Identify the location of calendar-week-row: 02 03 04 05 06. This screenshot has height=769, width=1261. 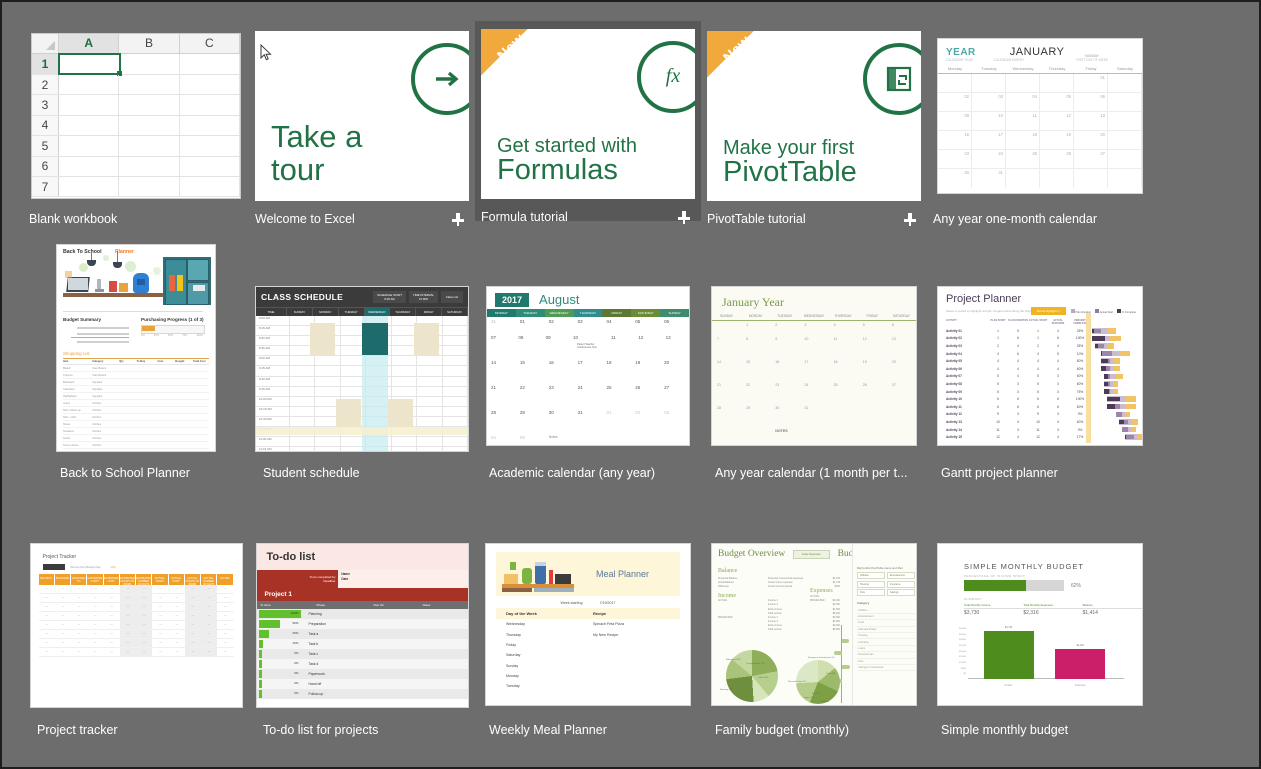
(1040, 102).